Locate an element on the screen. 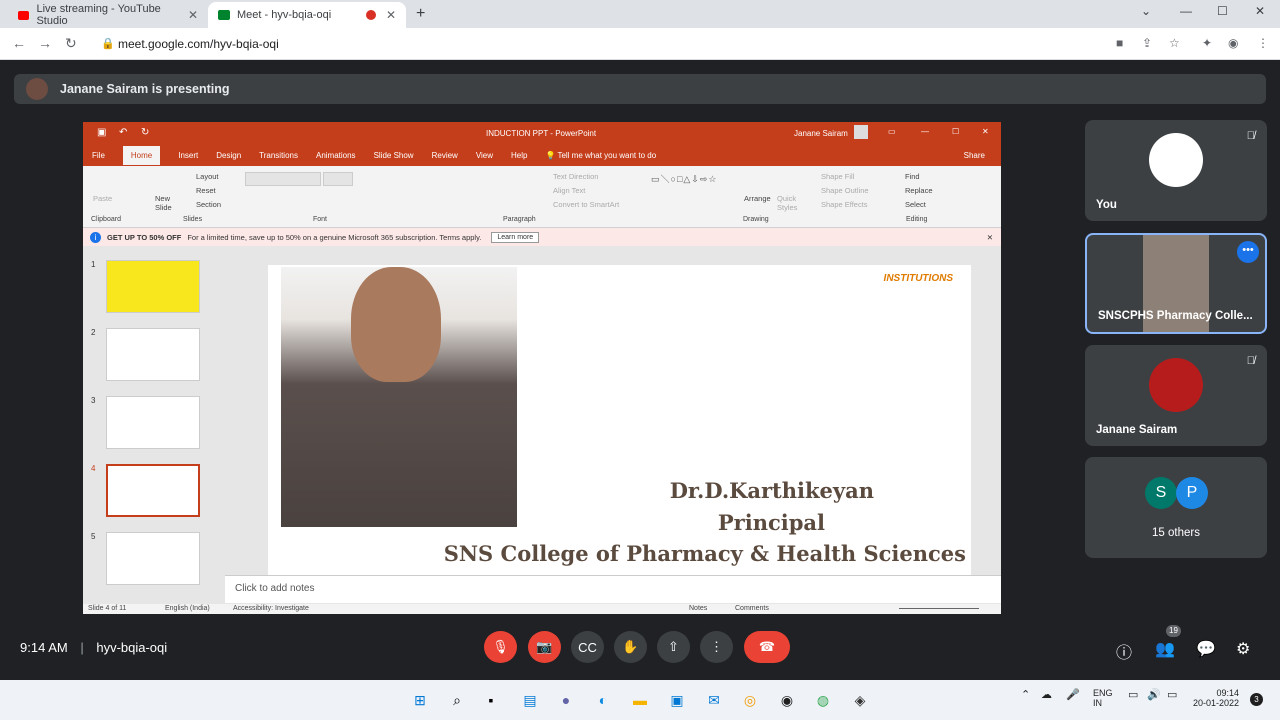  zoom-slider is located at coordinates (939, 608).